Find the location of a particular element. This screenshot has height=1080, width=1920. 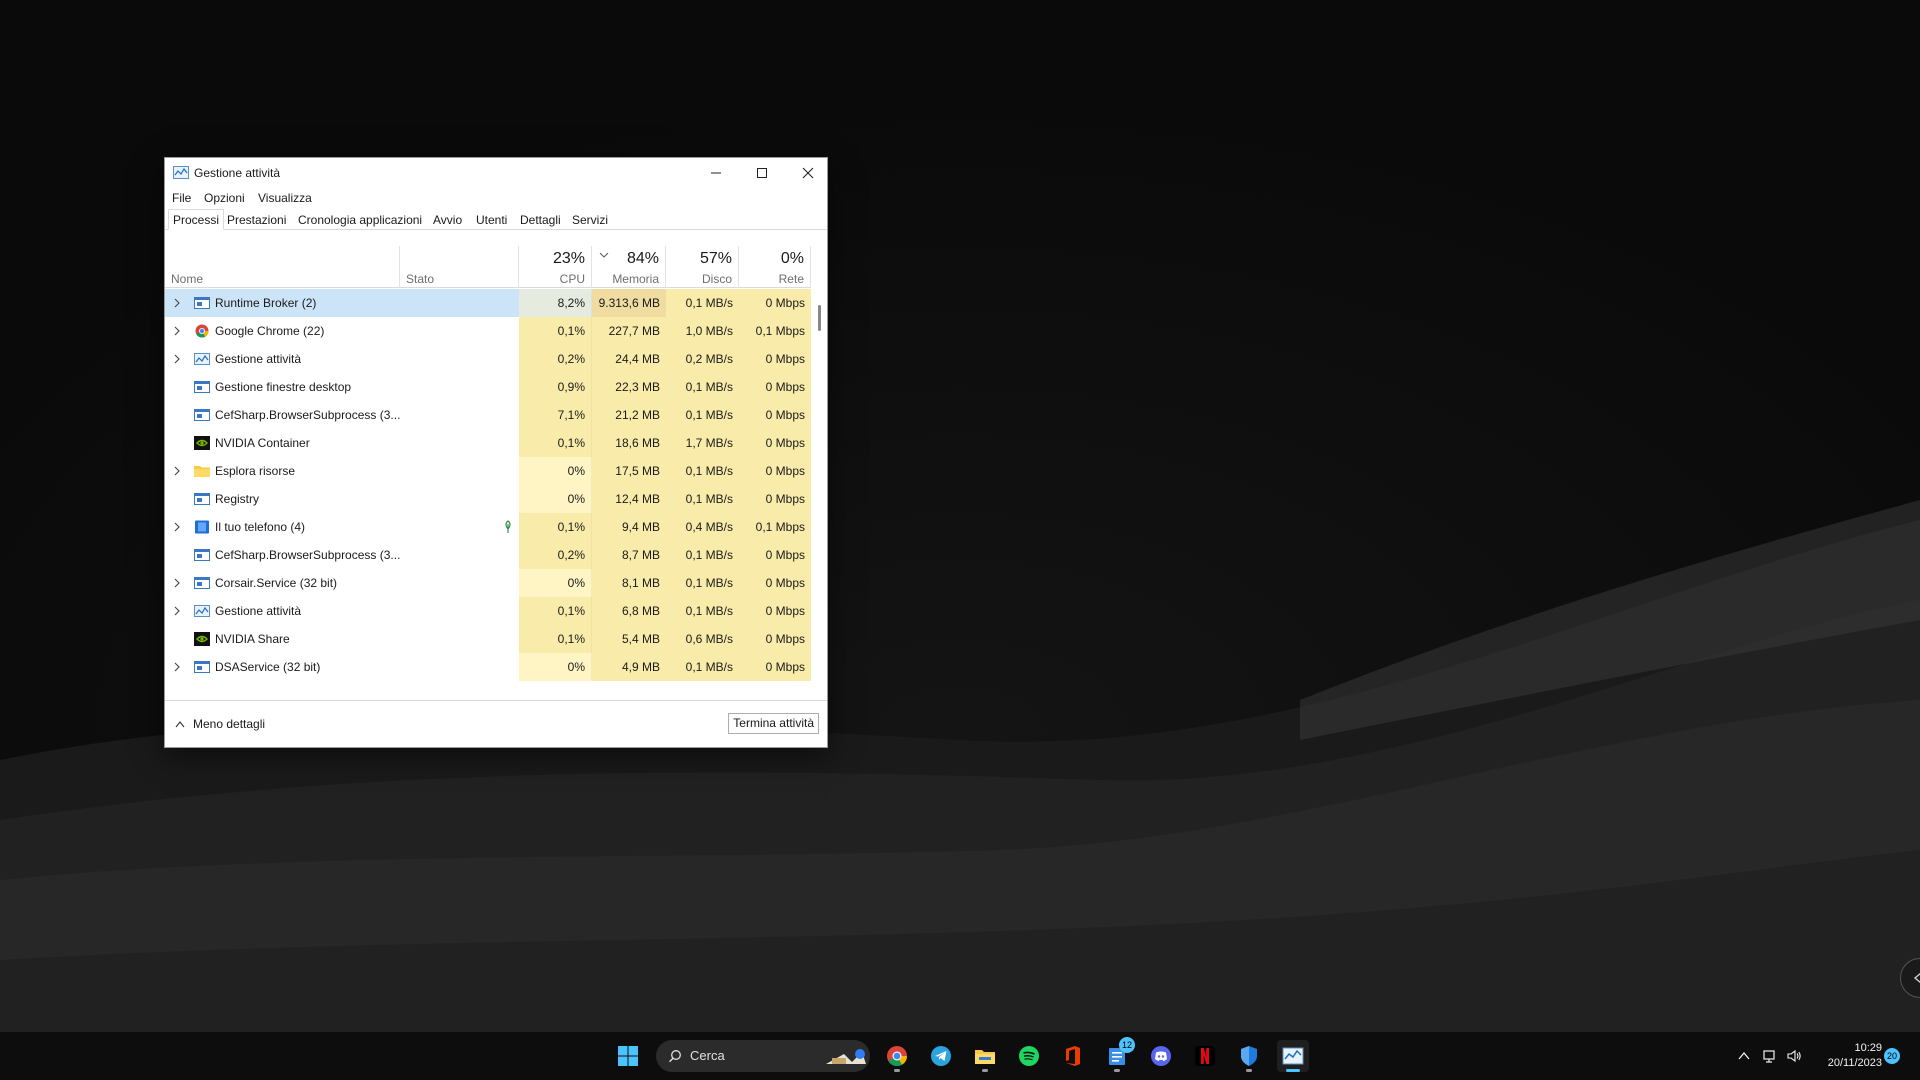

column-cpu: 23% CPU is located at coordinates (555, 267).